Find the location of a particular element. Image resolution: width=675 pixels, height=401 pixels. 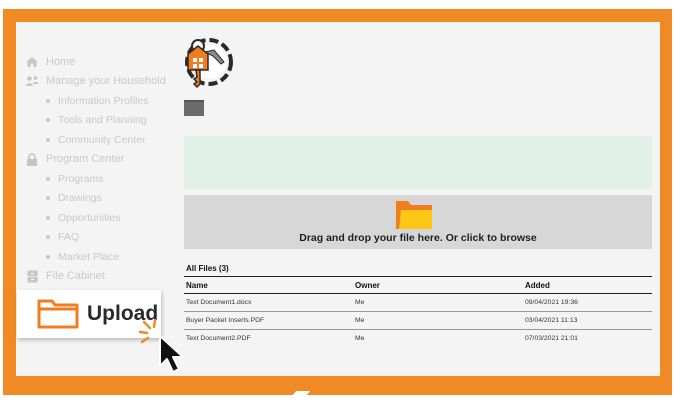

house-key-logo is located at coordinates (207, 65).